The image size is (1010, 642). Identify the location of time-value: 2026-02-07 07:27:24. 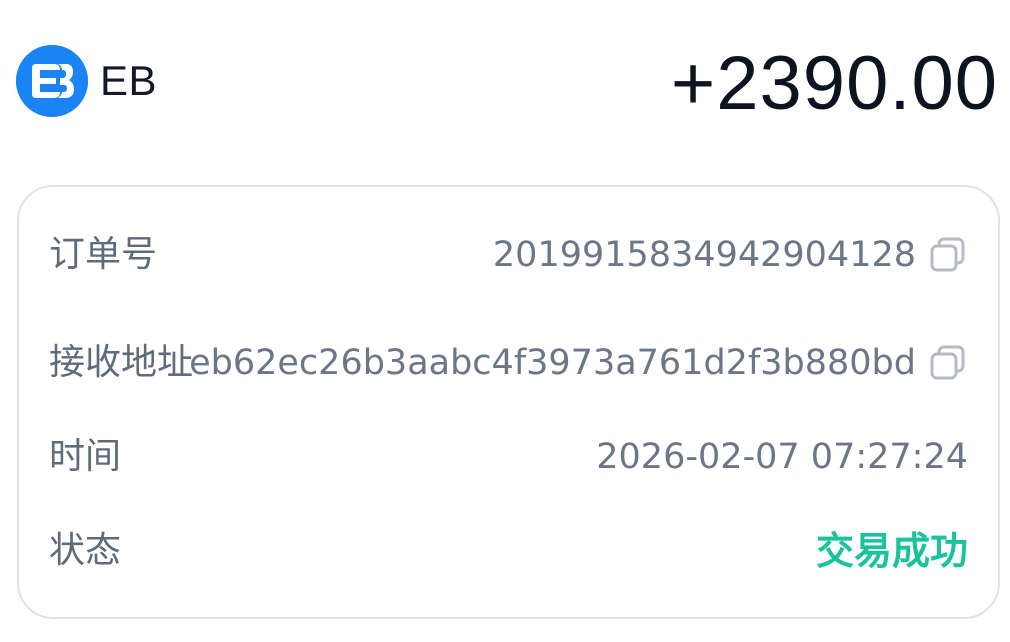
(782, 457).